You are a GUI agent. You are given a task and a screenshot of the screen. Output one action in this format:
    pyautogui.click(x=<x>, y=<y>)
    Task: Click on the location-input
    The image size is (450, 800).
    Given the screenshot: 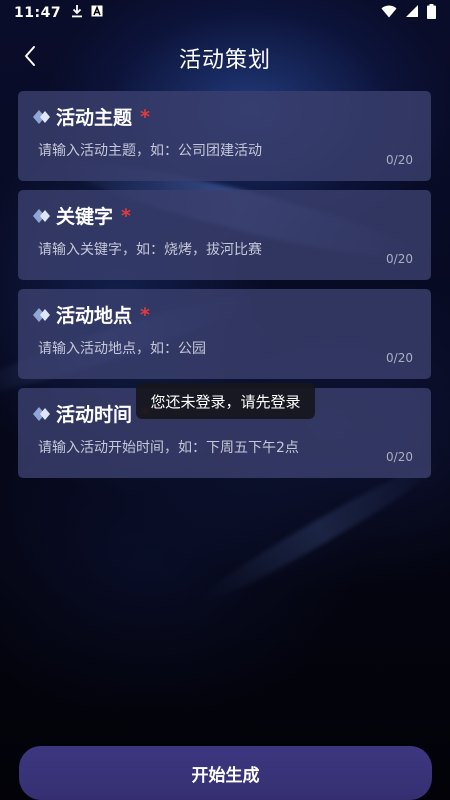 What is the action you would take?
    pyautogui.click(x=203, y=349)
    